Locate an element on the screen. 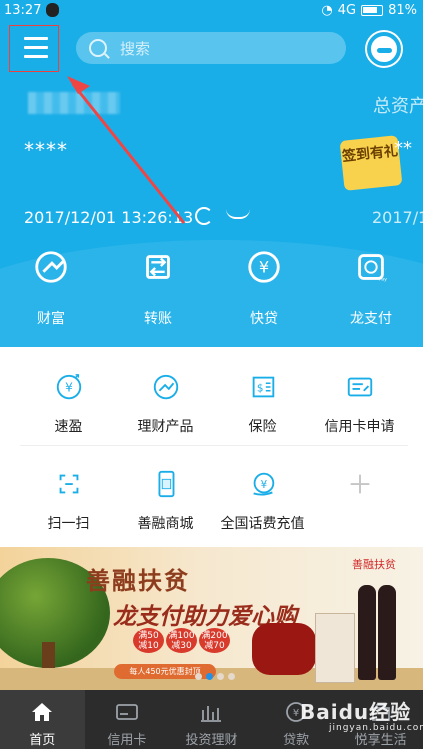  add-service-button is located at coordinates (359, 493).